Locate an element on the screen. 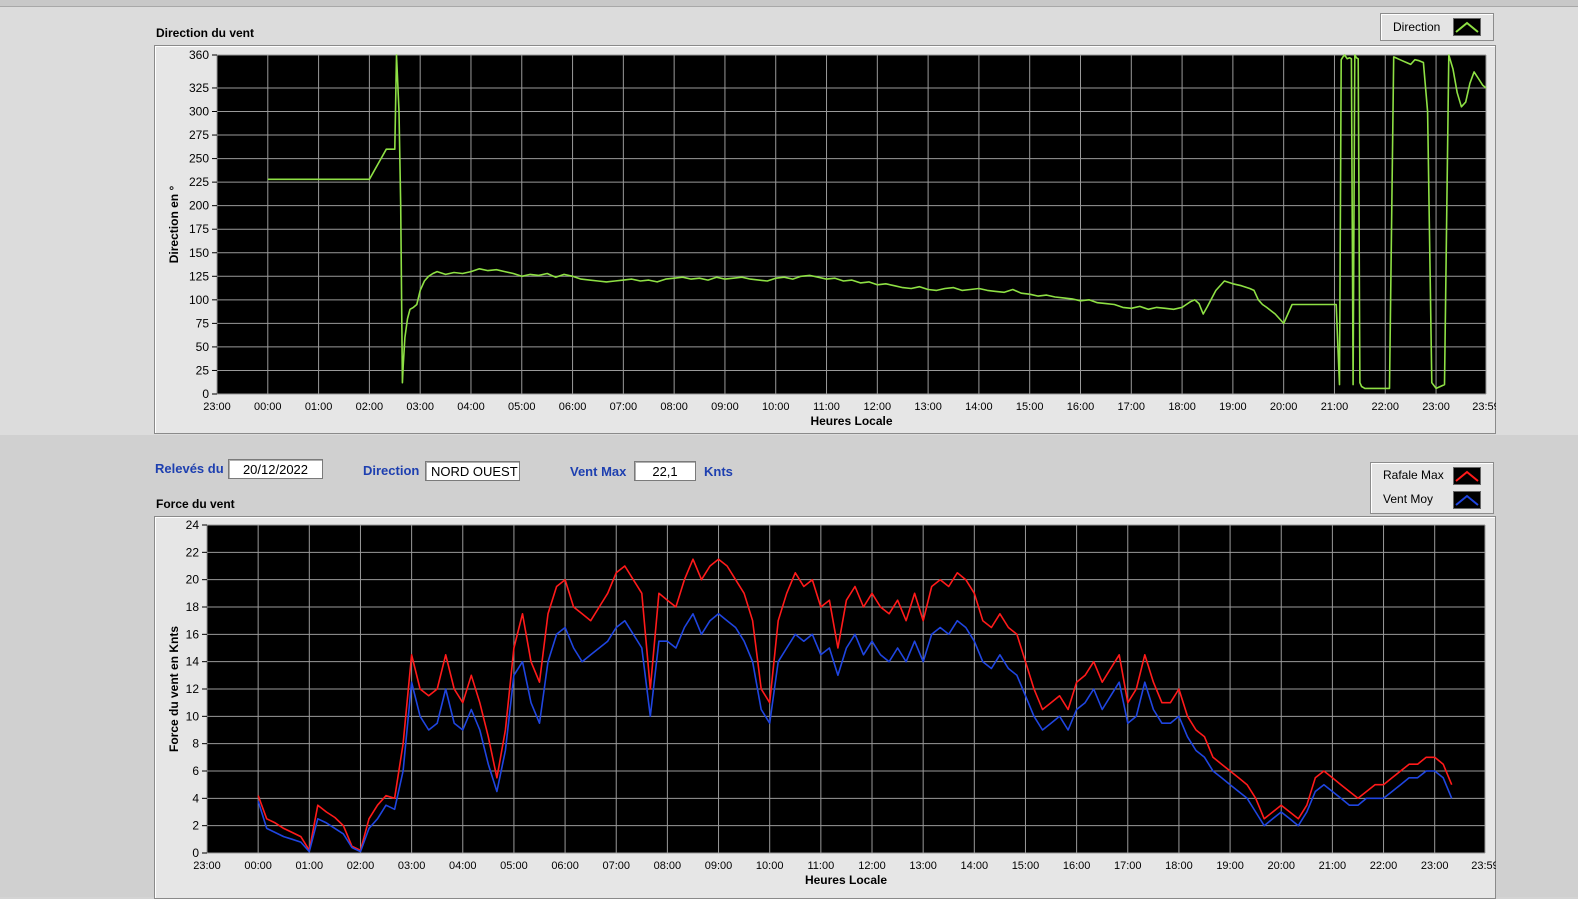 This screenshot has height=899, width=1578. dir-y-tick-label: 0 is located at coordinates (205, 394).